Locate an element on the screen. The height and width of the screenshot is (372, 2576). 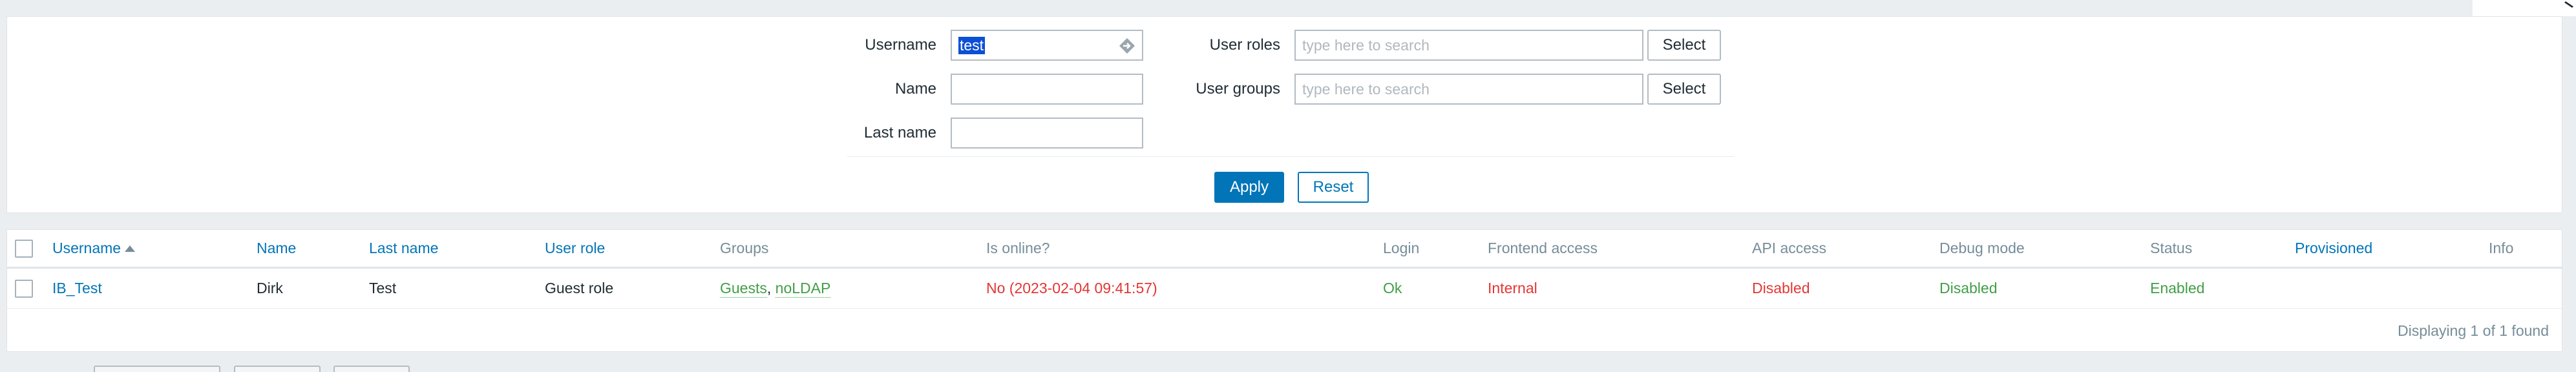
row-checkbox is located at coordinates (24, 288).